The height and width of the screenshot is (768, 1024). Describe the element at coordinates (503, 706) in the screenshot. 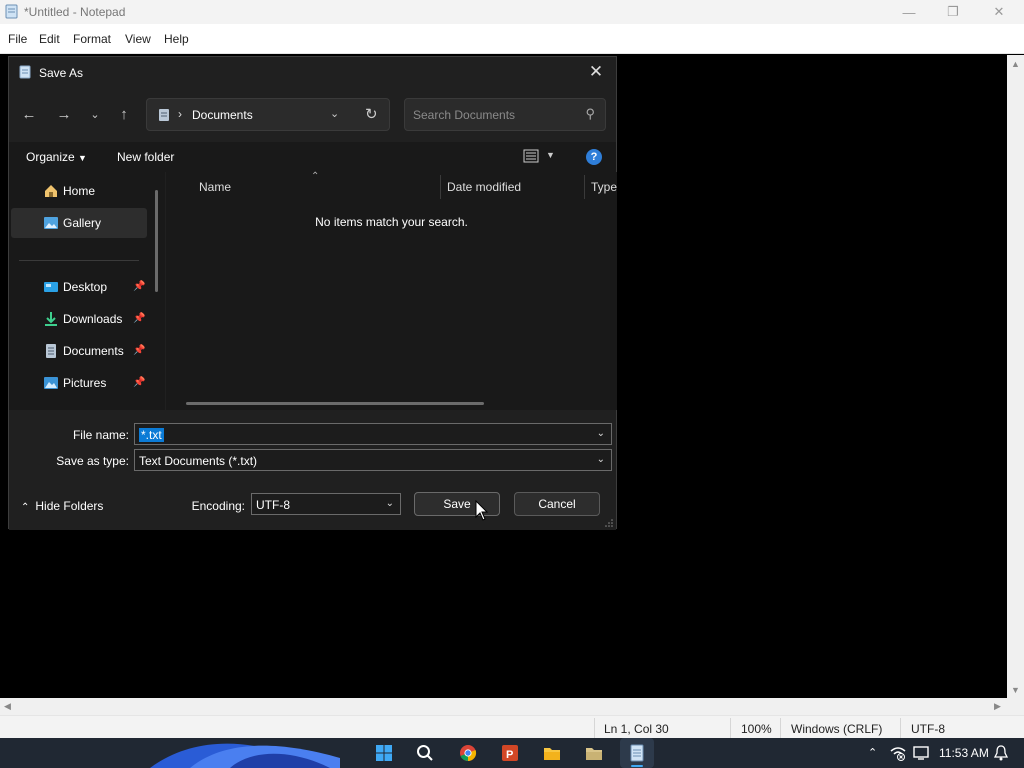

I see `horizontal-scrollbar: ◀ ▶` at that location.